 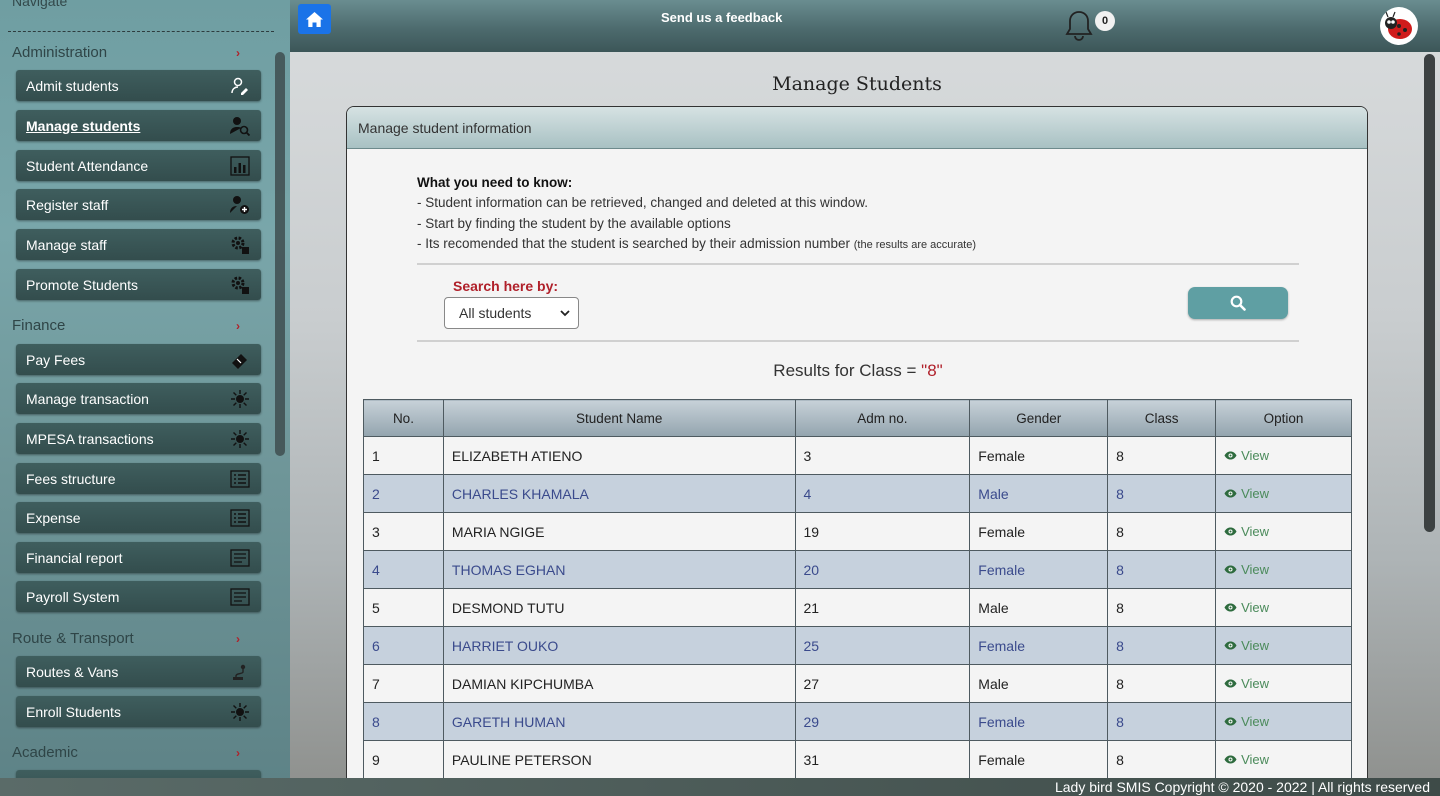 I want to click on table-row: 5 DESMOND TUTU 21 Male 8 View, so click(x=857, y=607).